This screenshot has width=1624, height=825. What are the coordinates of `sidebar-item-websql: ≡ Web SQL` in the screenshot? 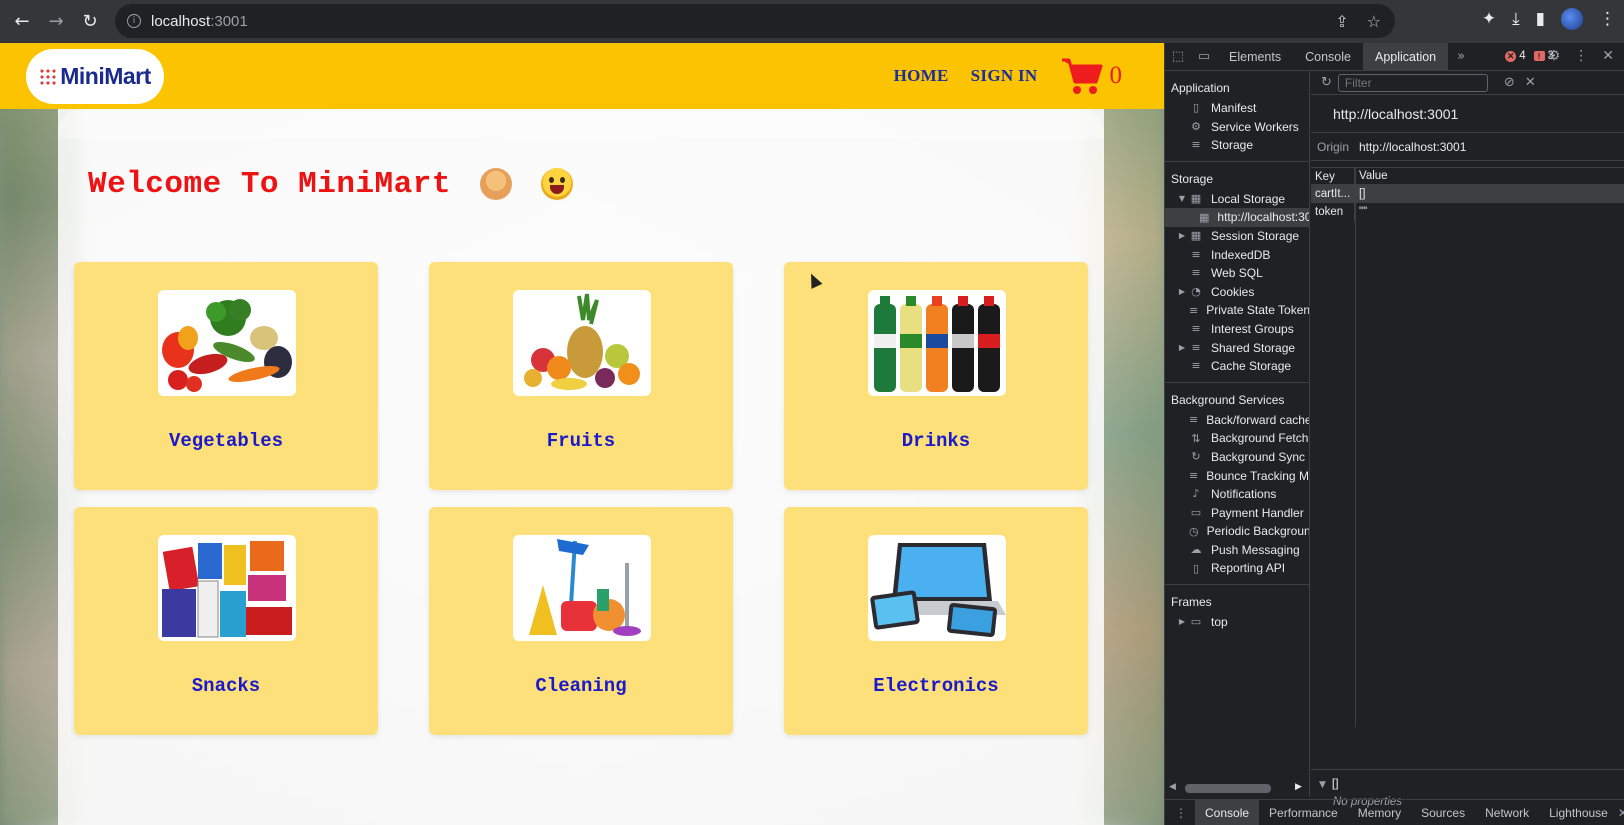 It's located at (1237, 273).